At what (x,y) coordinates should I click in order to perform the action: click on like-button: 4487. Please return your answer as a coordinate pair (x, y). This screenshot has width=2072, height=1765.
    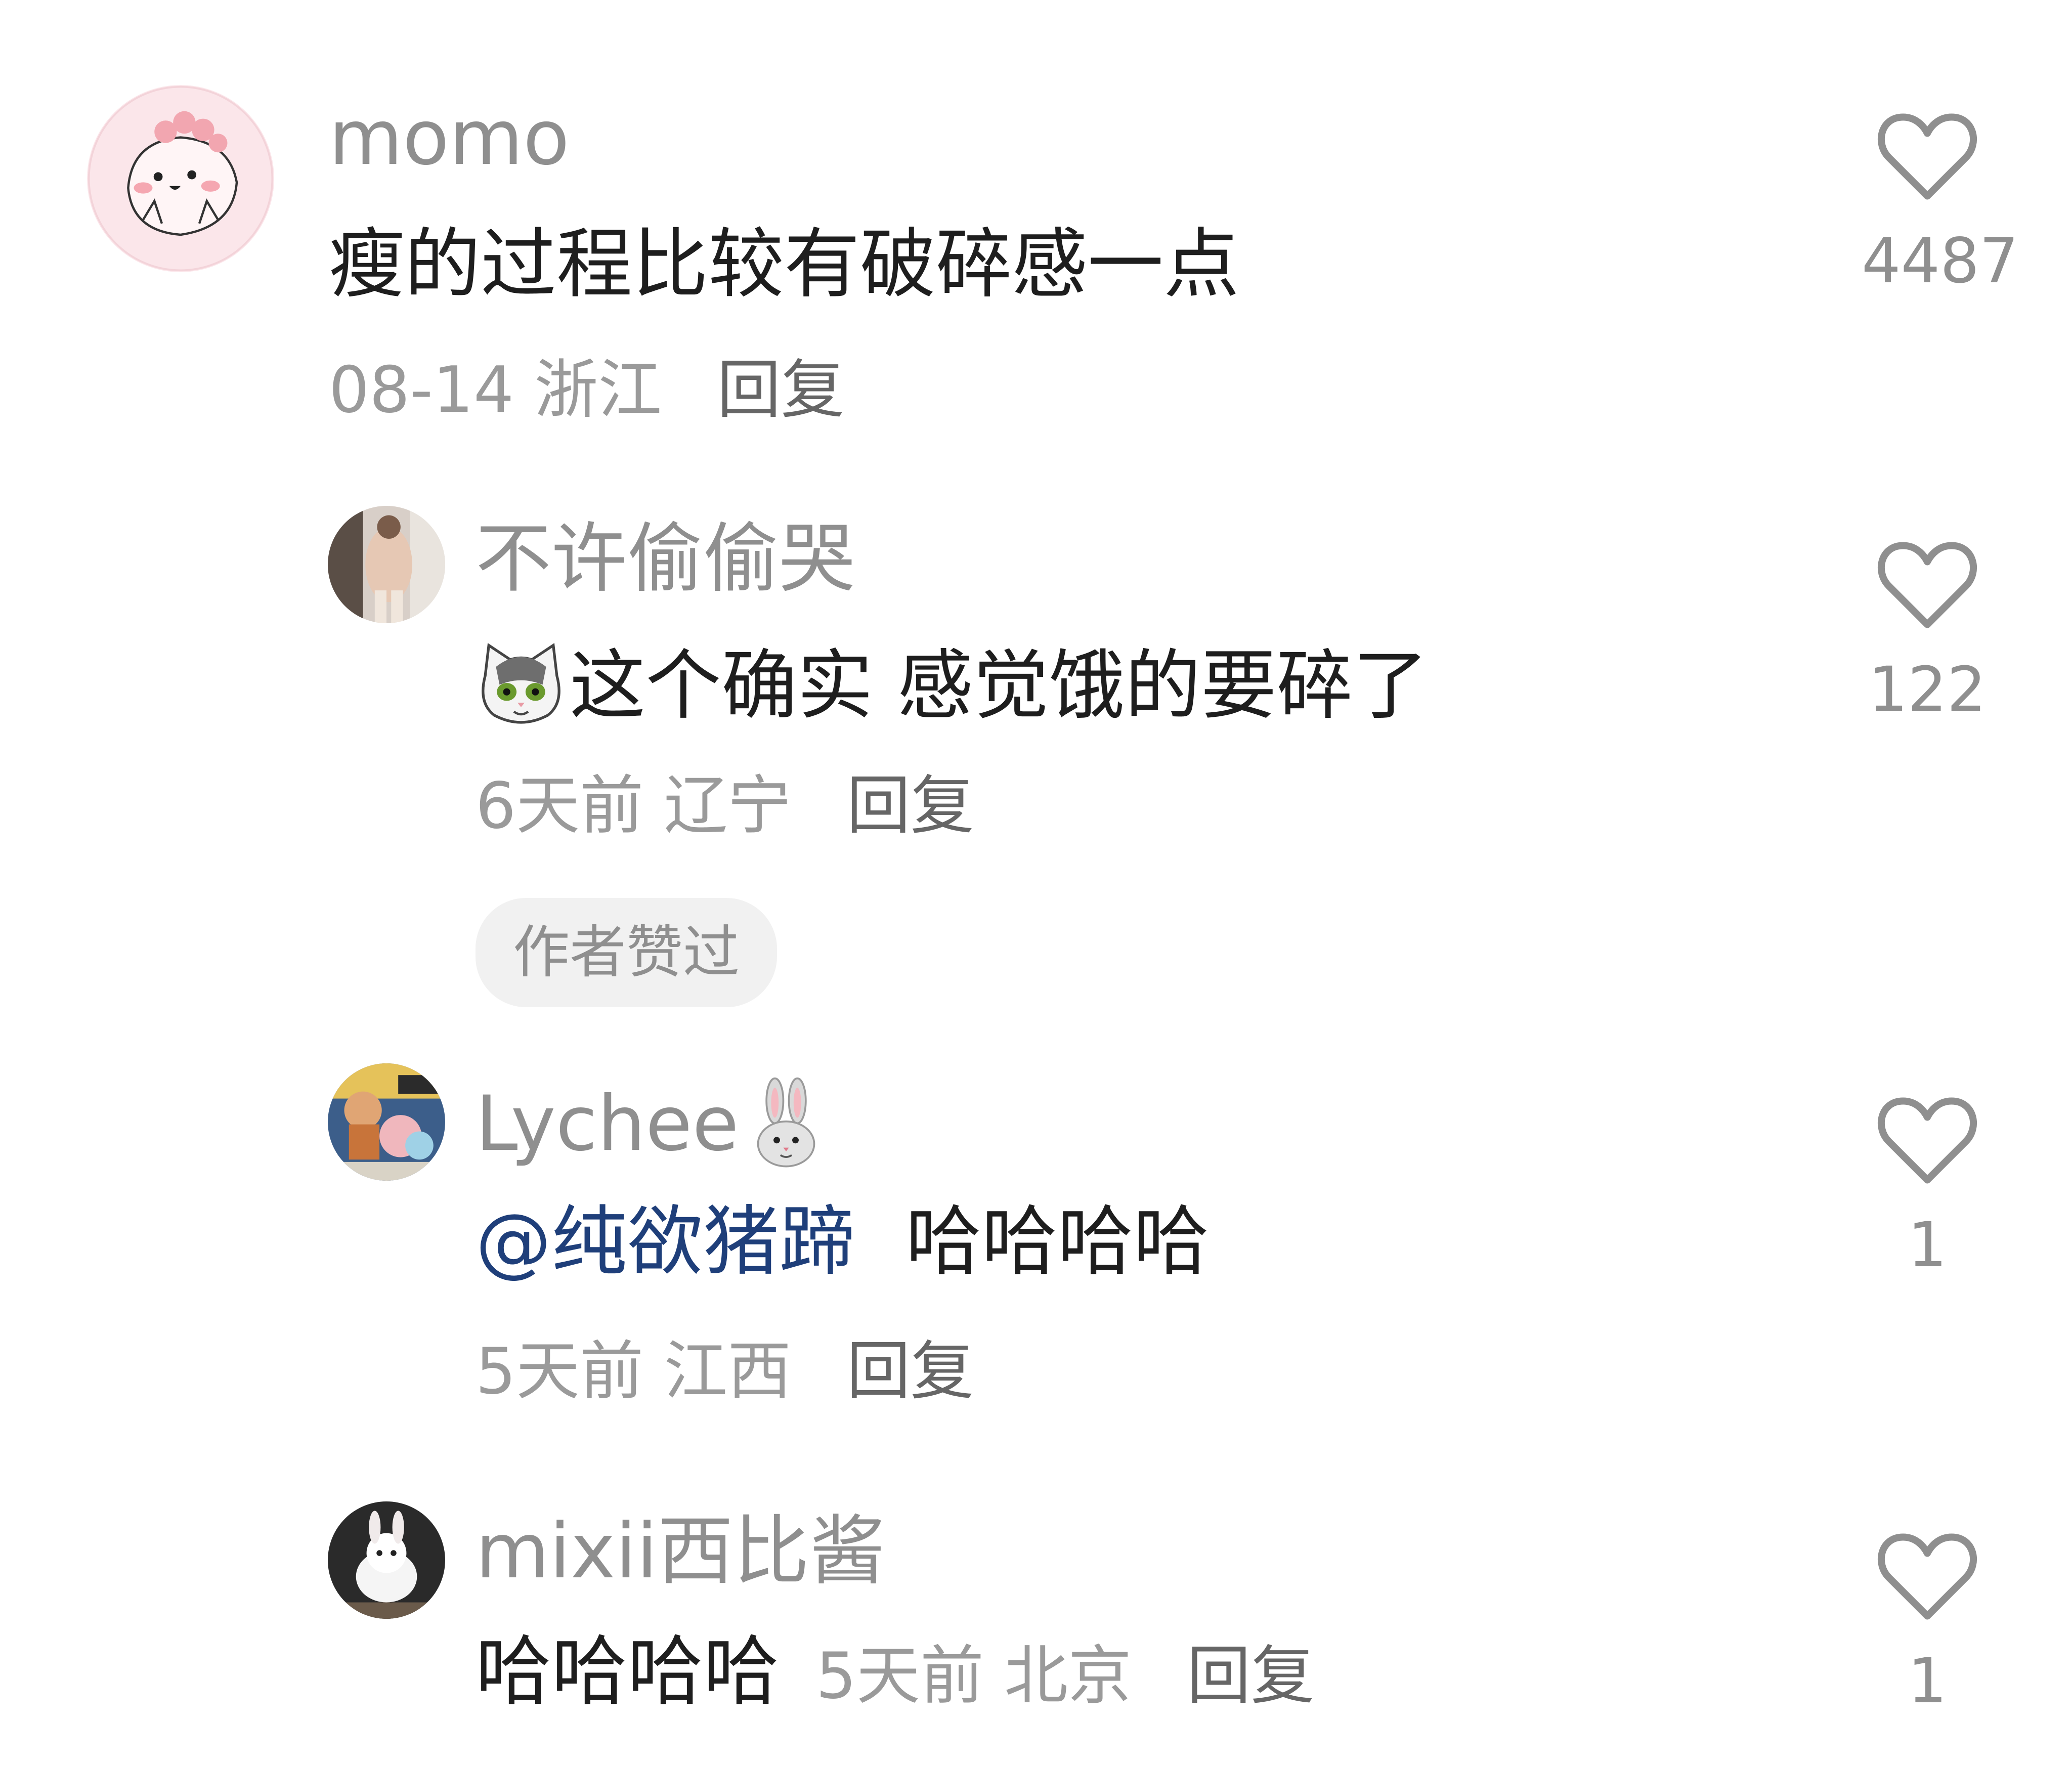
    Looking at the image, I should click on (1941, 203).